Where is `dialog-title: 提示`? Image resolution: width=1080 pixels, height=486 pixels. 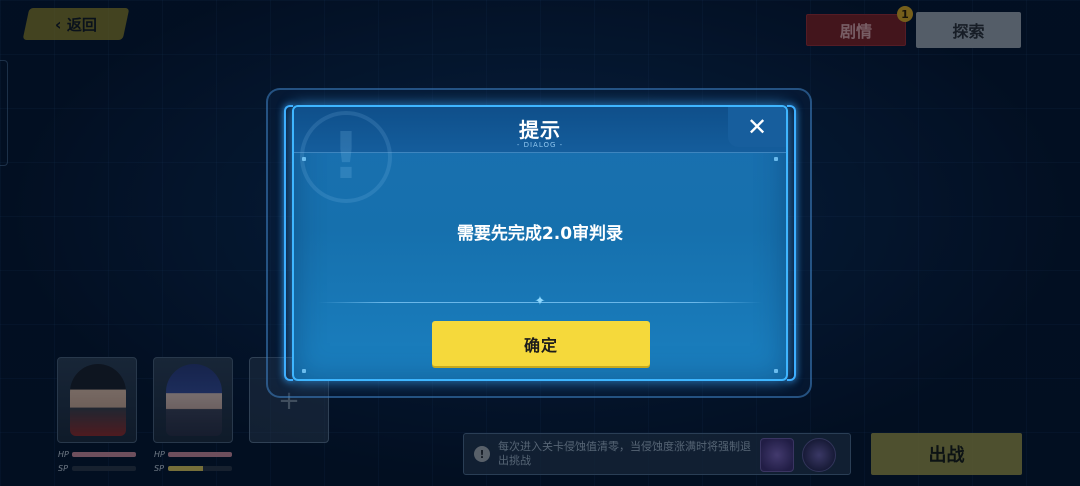 dialog-title: 提示 is located at coordinates (540, 130).